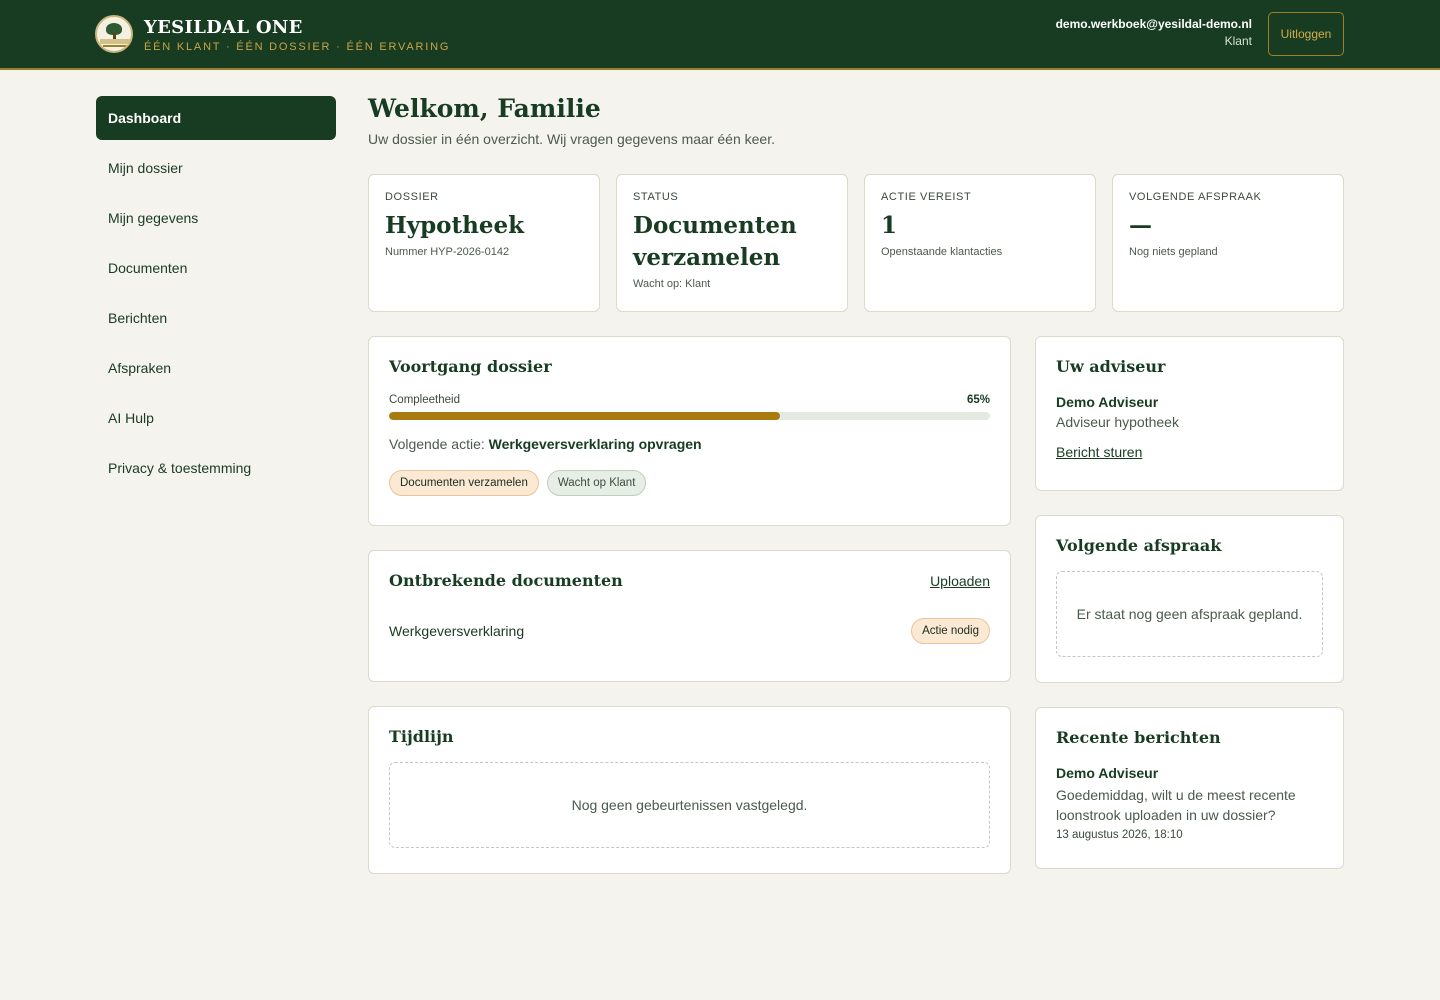  I want to click on document-name: Werkgeversverklaring, so click(457, 631).